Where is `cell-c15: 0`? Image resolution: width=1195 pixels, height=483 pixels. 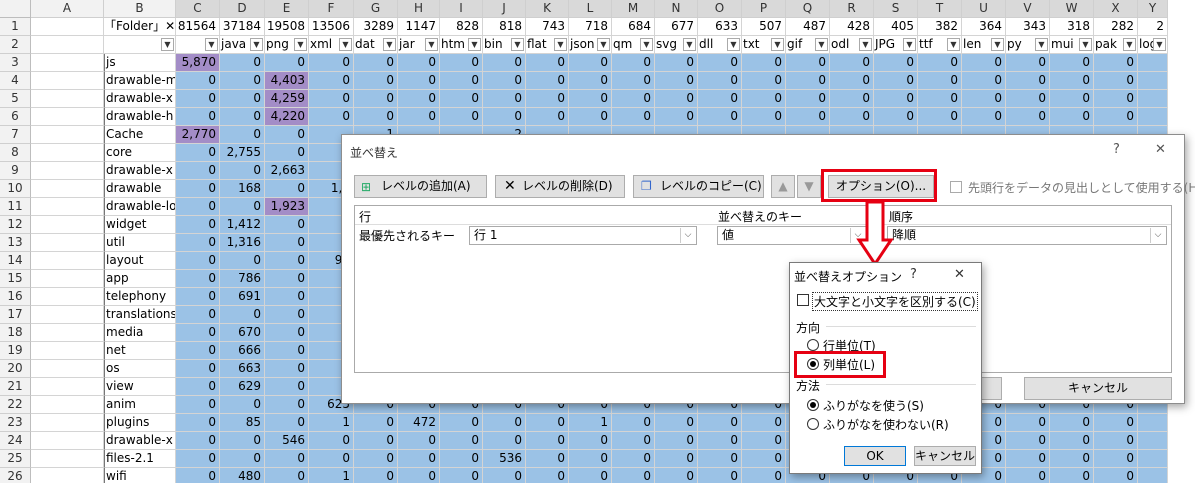
cell-c15: 0 is located at coordinates (198, 279).